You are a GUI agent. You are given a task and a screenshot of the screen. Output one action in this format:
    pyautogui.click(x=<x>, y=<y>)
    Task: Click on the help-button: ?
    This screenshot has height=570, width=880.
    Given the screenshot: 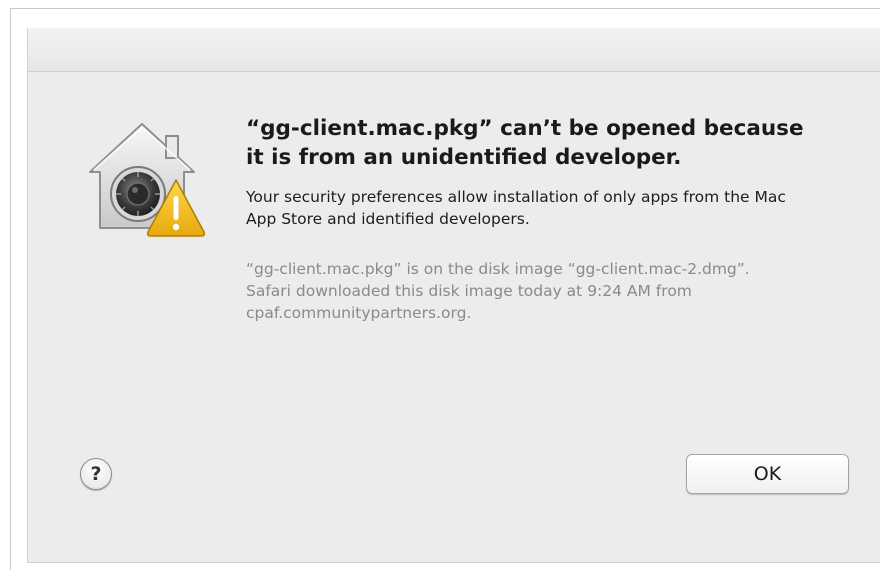 What is the action you would take?
    pyautogui.click(x=96, y=474)
    